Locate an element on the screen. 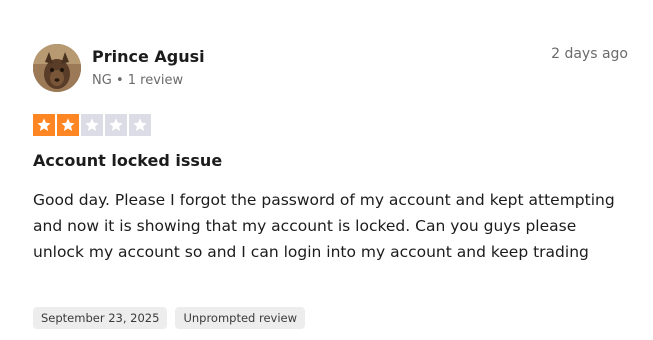  star-rating is located at coordinates (92, 125).